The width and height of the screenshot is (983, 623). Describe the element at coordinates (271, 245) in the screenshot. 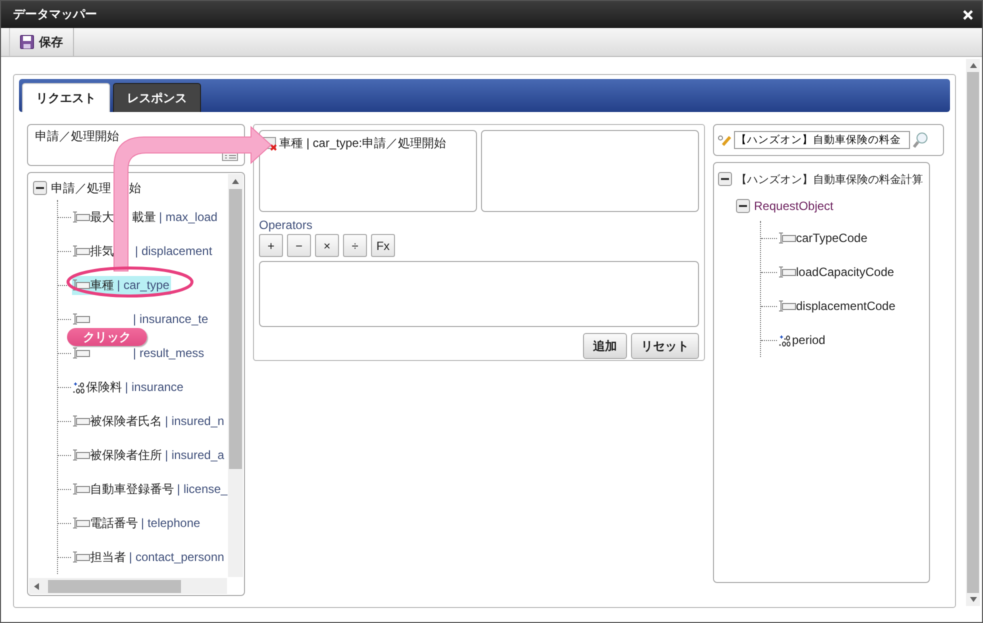

I see `operator-button: +` at that location.